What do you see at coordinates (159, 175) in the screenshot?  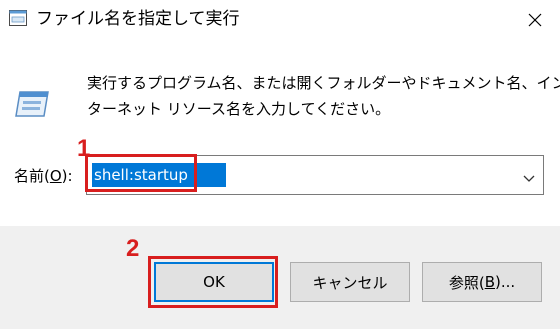 I see `name-input` at bounding box center [159, 175].